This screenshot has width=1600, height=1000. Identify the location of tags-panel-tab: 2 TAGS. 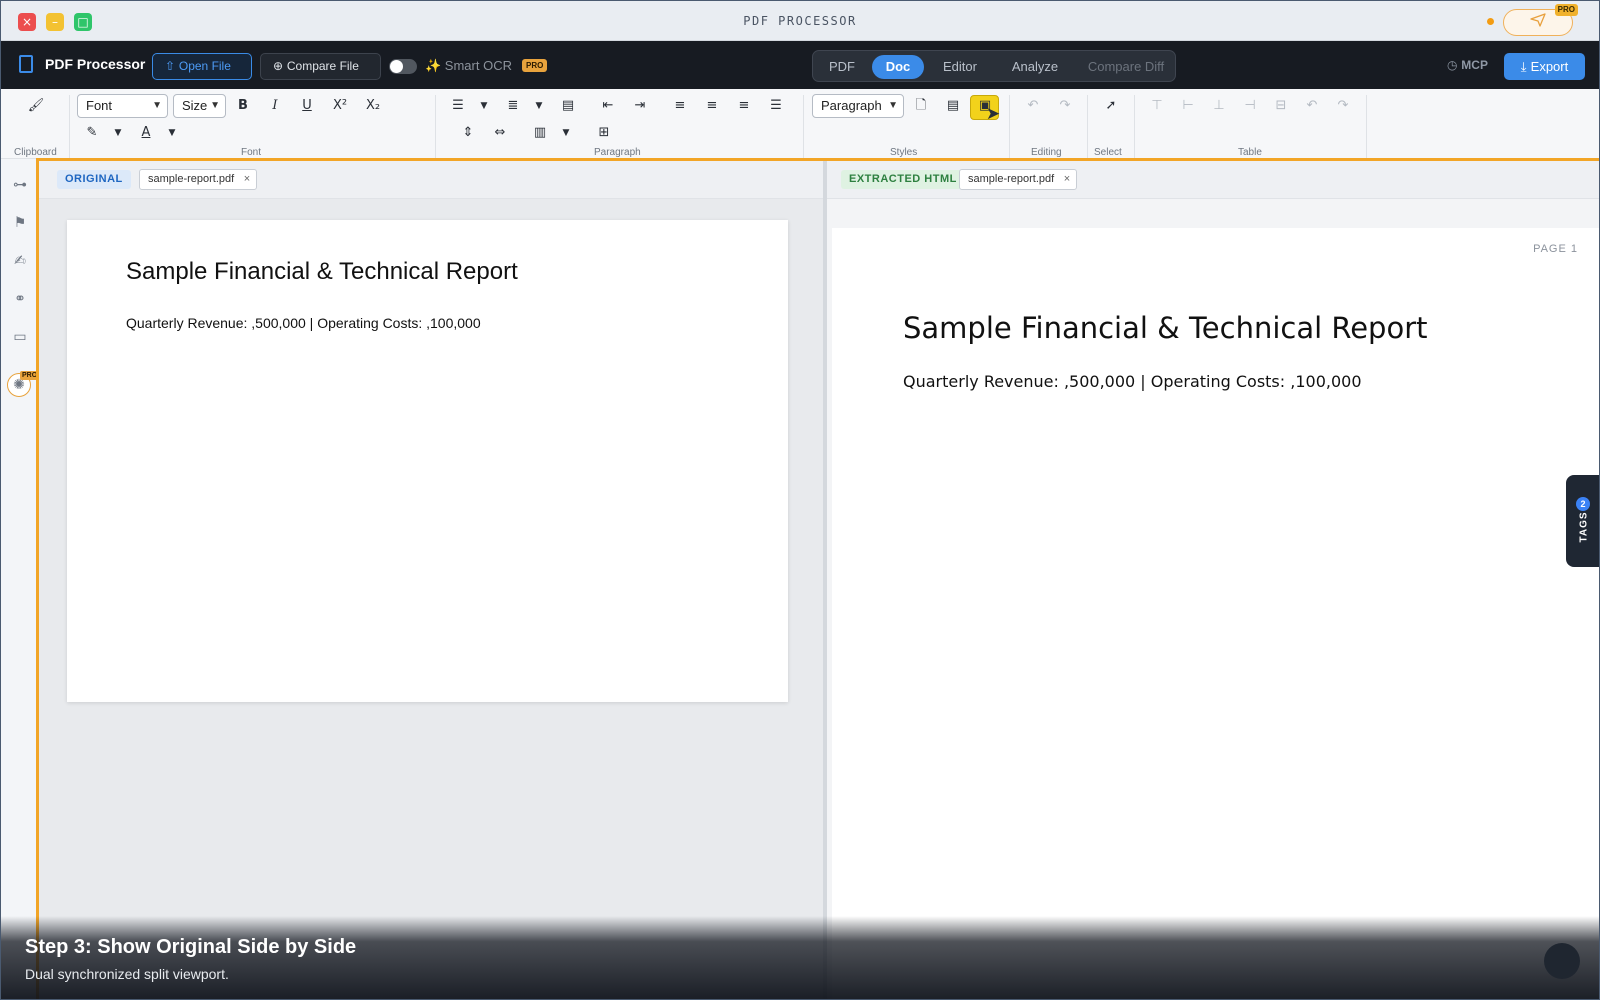
(1582, 521).